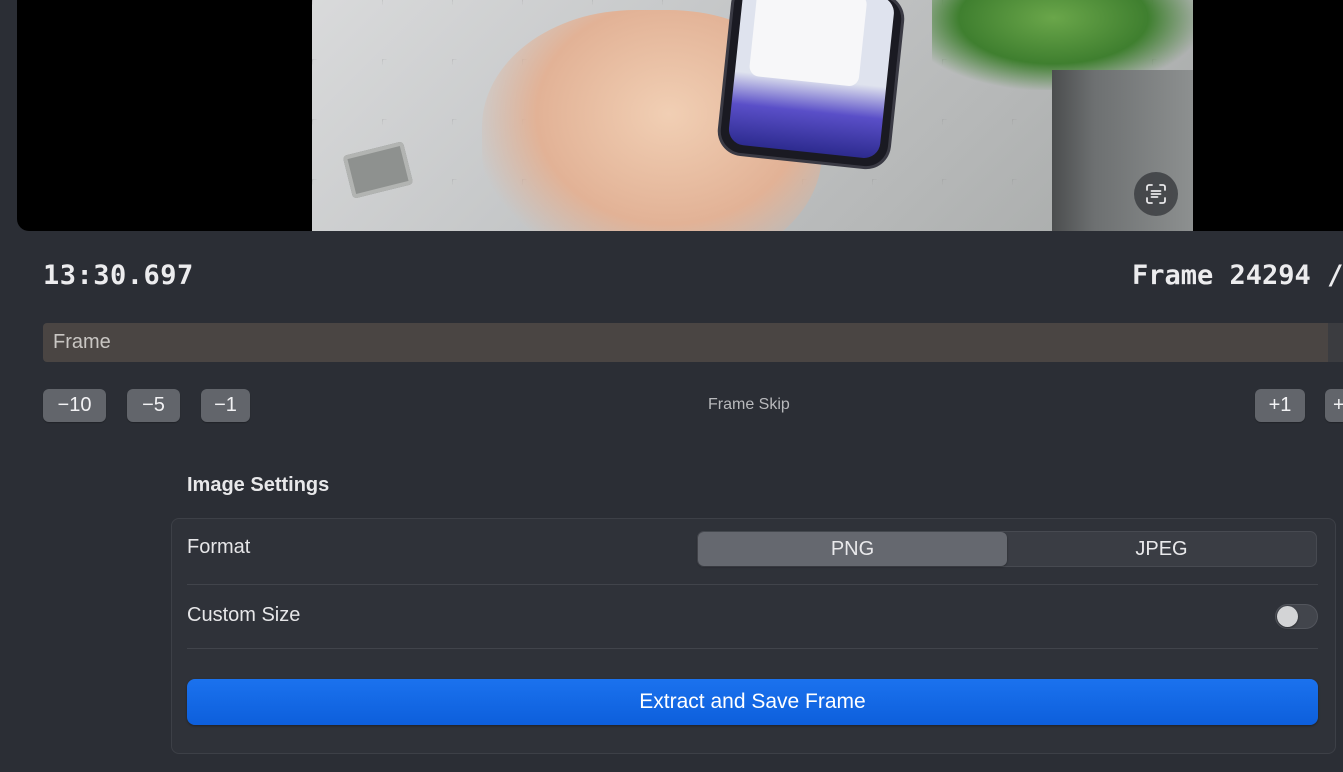 The height and width of the screenshot is (772, 1343). Describe the element at coordinates (685, 342) in the screenshot. I see `frame-number-field: Frame` at that location.